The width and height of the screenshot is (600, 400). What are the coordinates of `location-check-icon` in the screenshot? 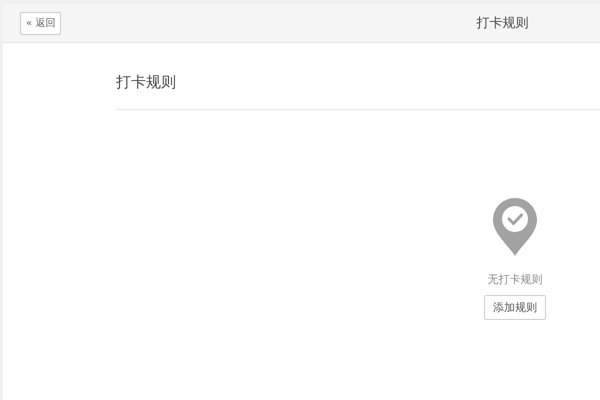 It's located at (515, 227).